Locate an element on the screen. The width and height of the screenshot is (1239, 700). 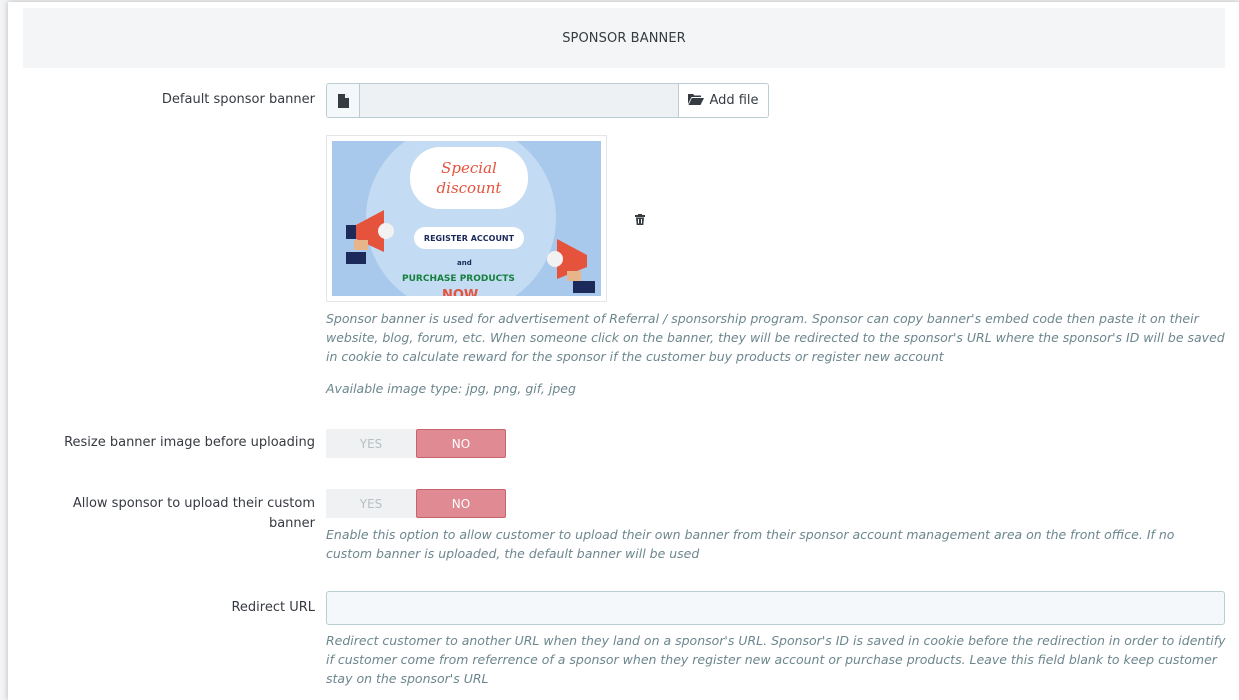
resize-banner-label: Resize banner image before uploading is located at coordinates (189, 442).